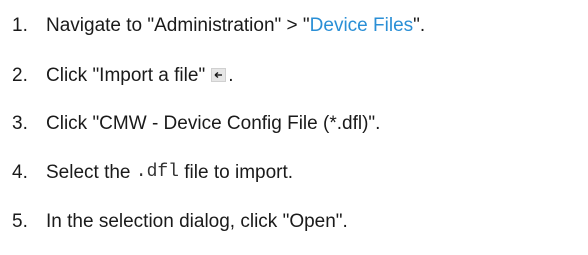  What do you see at coordinates (178, 25) in the screenshot?
I see `step-text: Navigate to "Administration" > "` at bounding box center [178, 25].